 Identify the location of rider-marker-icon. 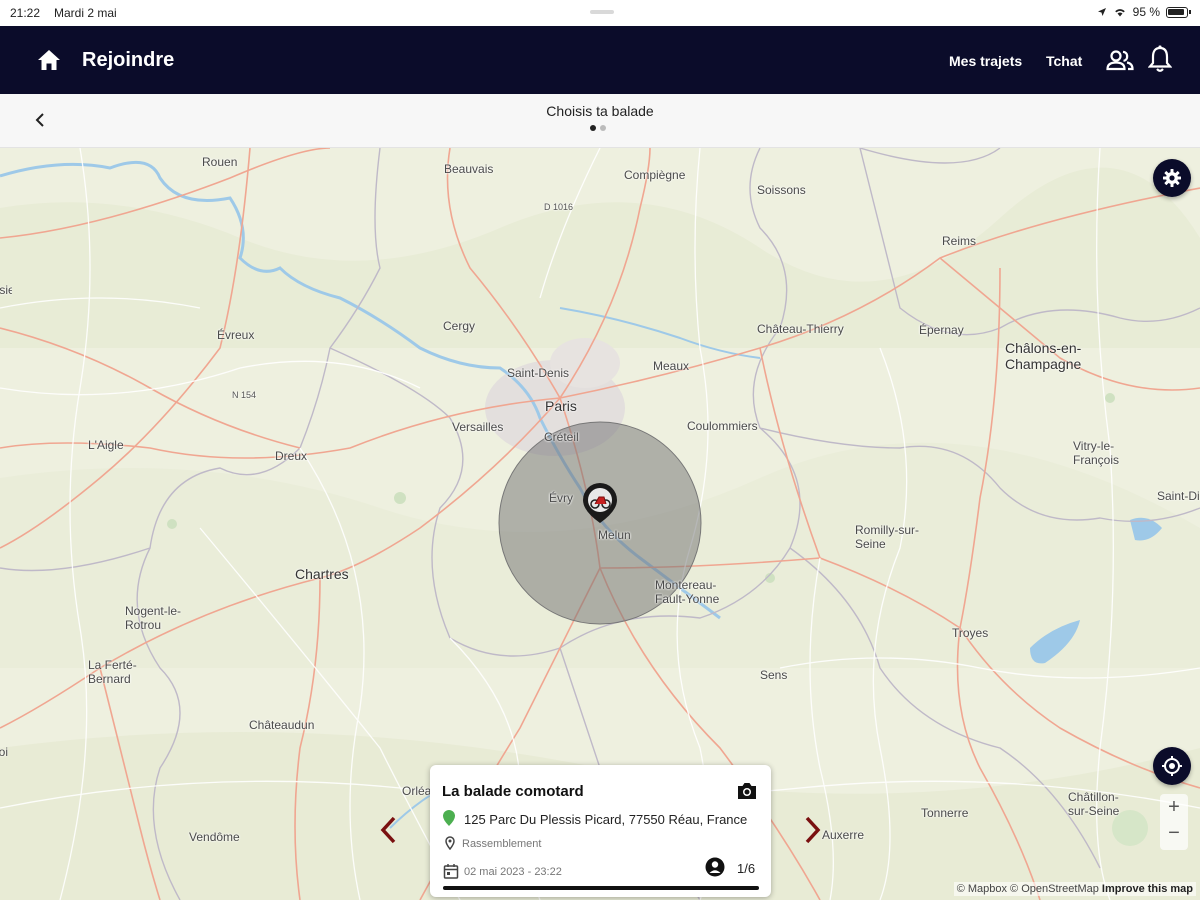
(600, 503).